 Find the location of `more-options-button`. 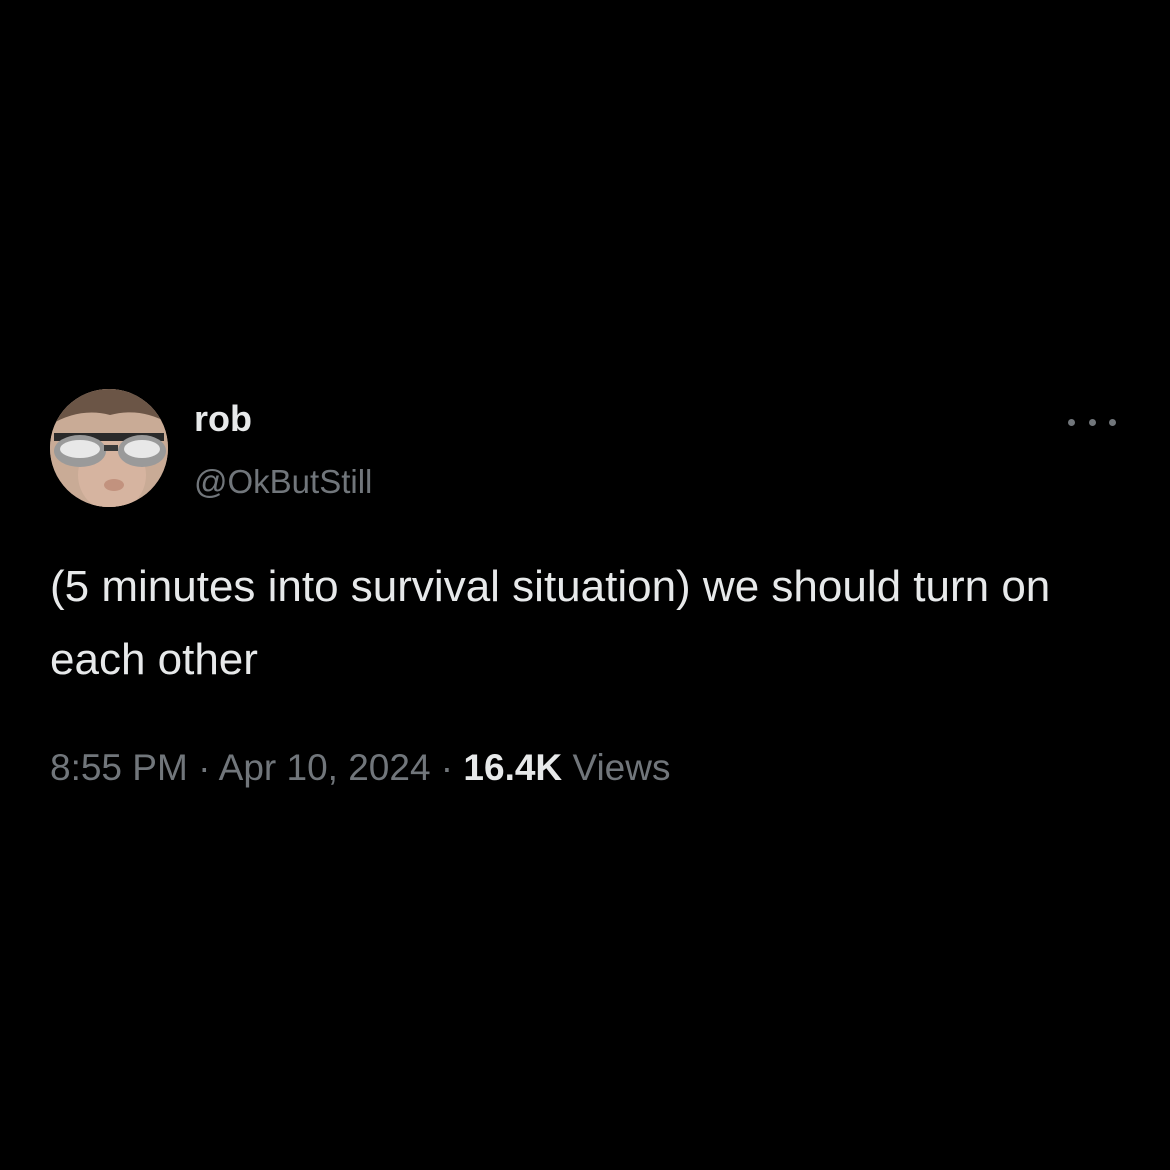

more-options-button is located at coordinates (1092, 422).